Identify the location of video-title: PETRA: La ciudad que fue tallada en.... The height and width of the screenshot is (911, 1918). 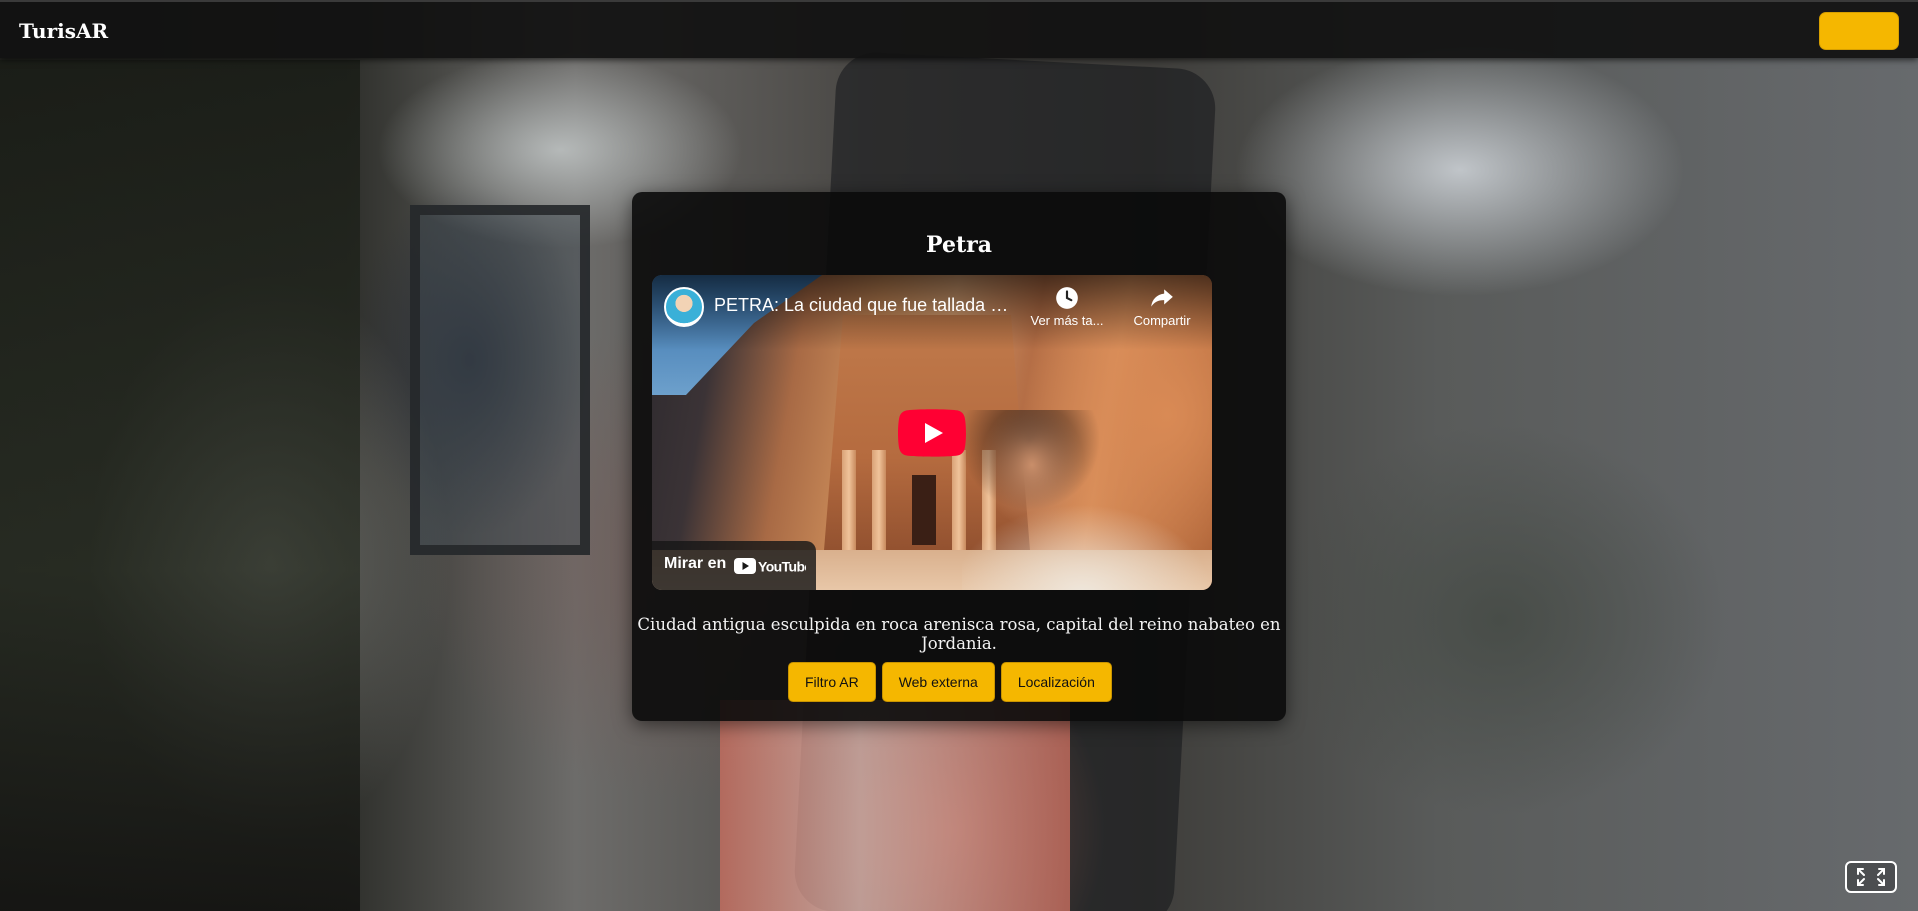
(864, 305).